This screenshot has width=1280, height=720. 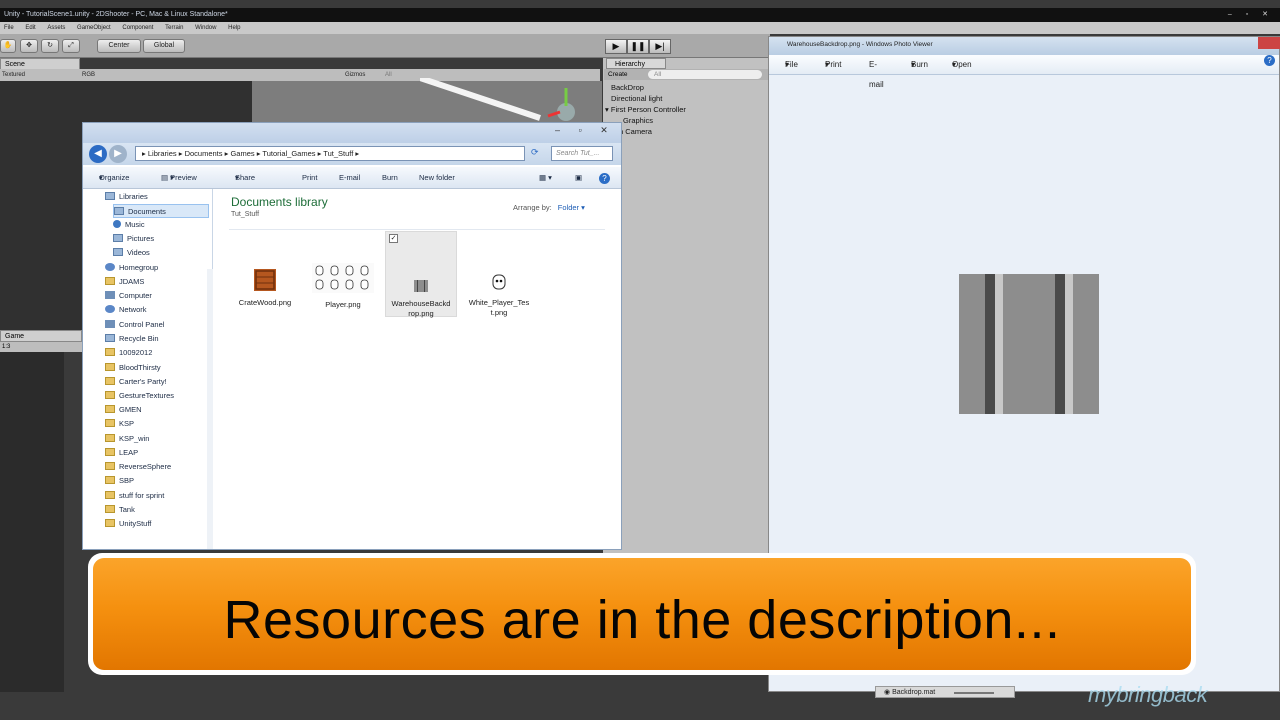 I want to click on nav-network: Network, so click(x=126, y=310).